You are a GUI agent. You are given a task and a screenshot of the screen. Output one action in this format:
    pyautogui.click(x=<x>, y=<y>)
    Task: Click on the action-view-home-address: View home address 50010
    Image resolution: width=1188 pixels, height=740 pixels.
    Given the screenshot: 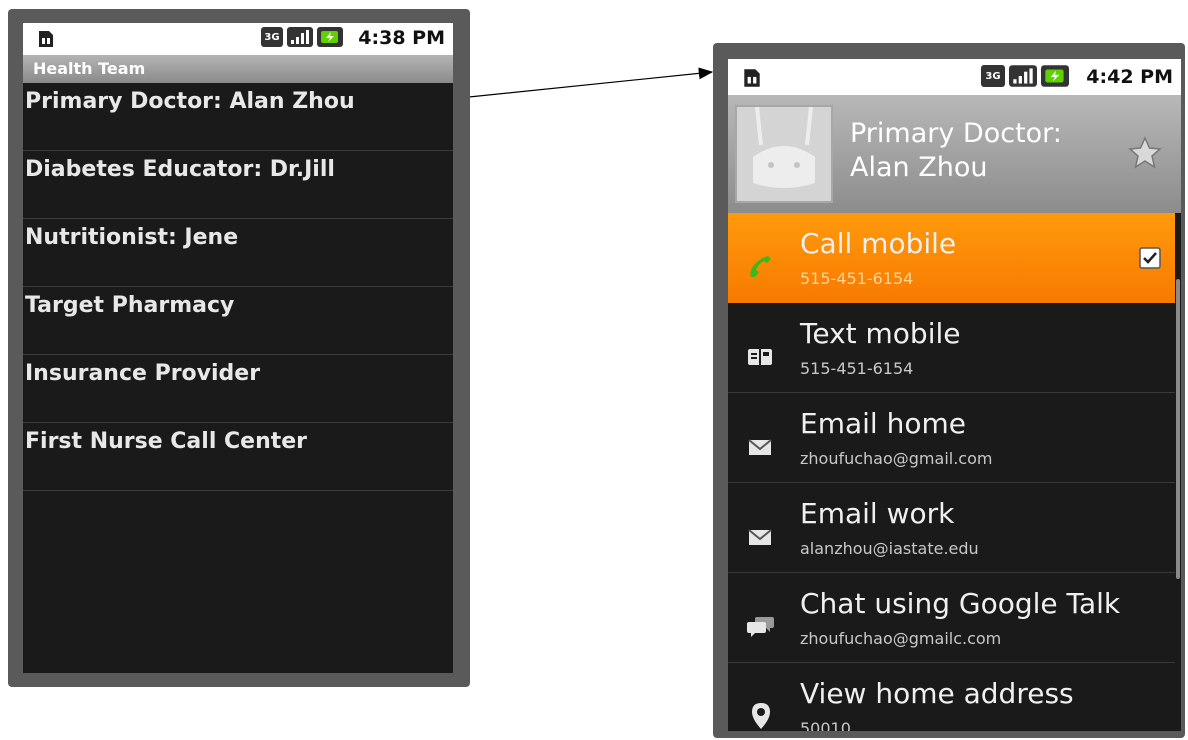 What is the action you would take?
    pyautogui.click(x=951, y=697)
    